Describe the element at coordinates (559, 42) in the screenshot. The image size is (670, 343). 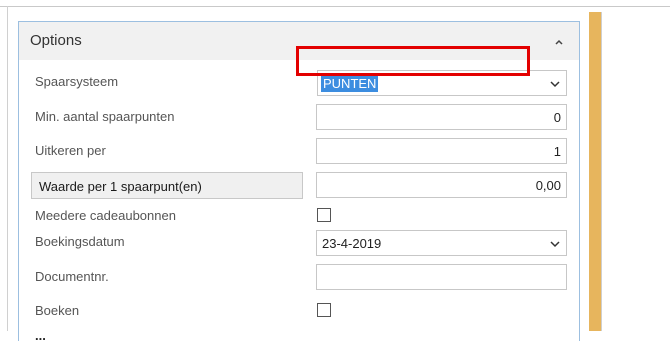
I see `chevron-up-icon` at that location.